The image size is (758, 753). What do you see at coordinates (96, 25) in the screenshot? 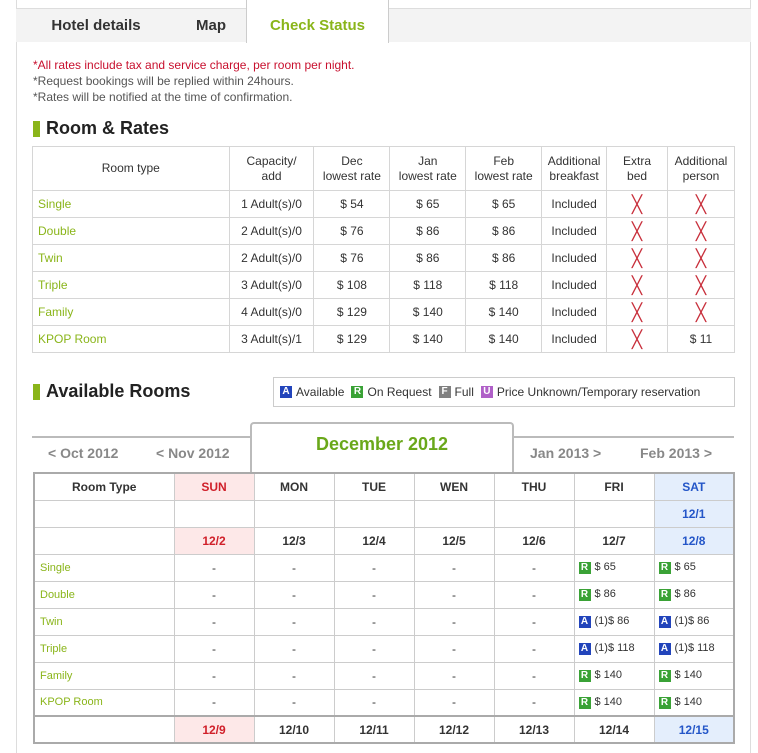
I see `tab-hotel-details: Hotel details` at bounding box center [96, 25].